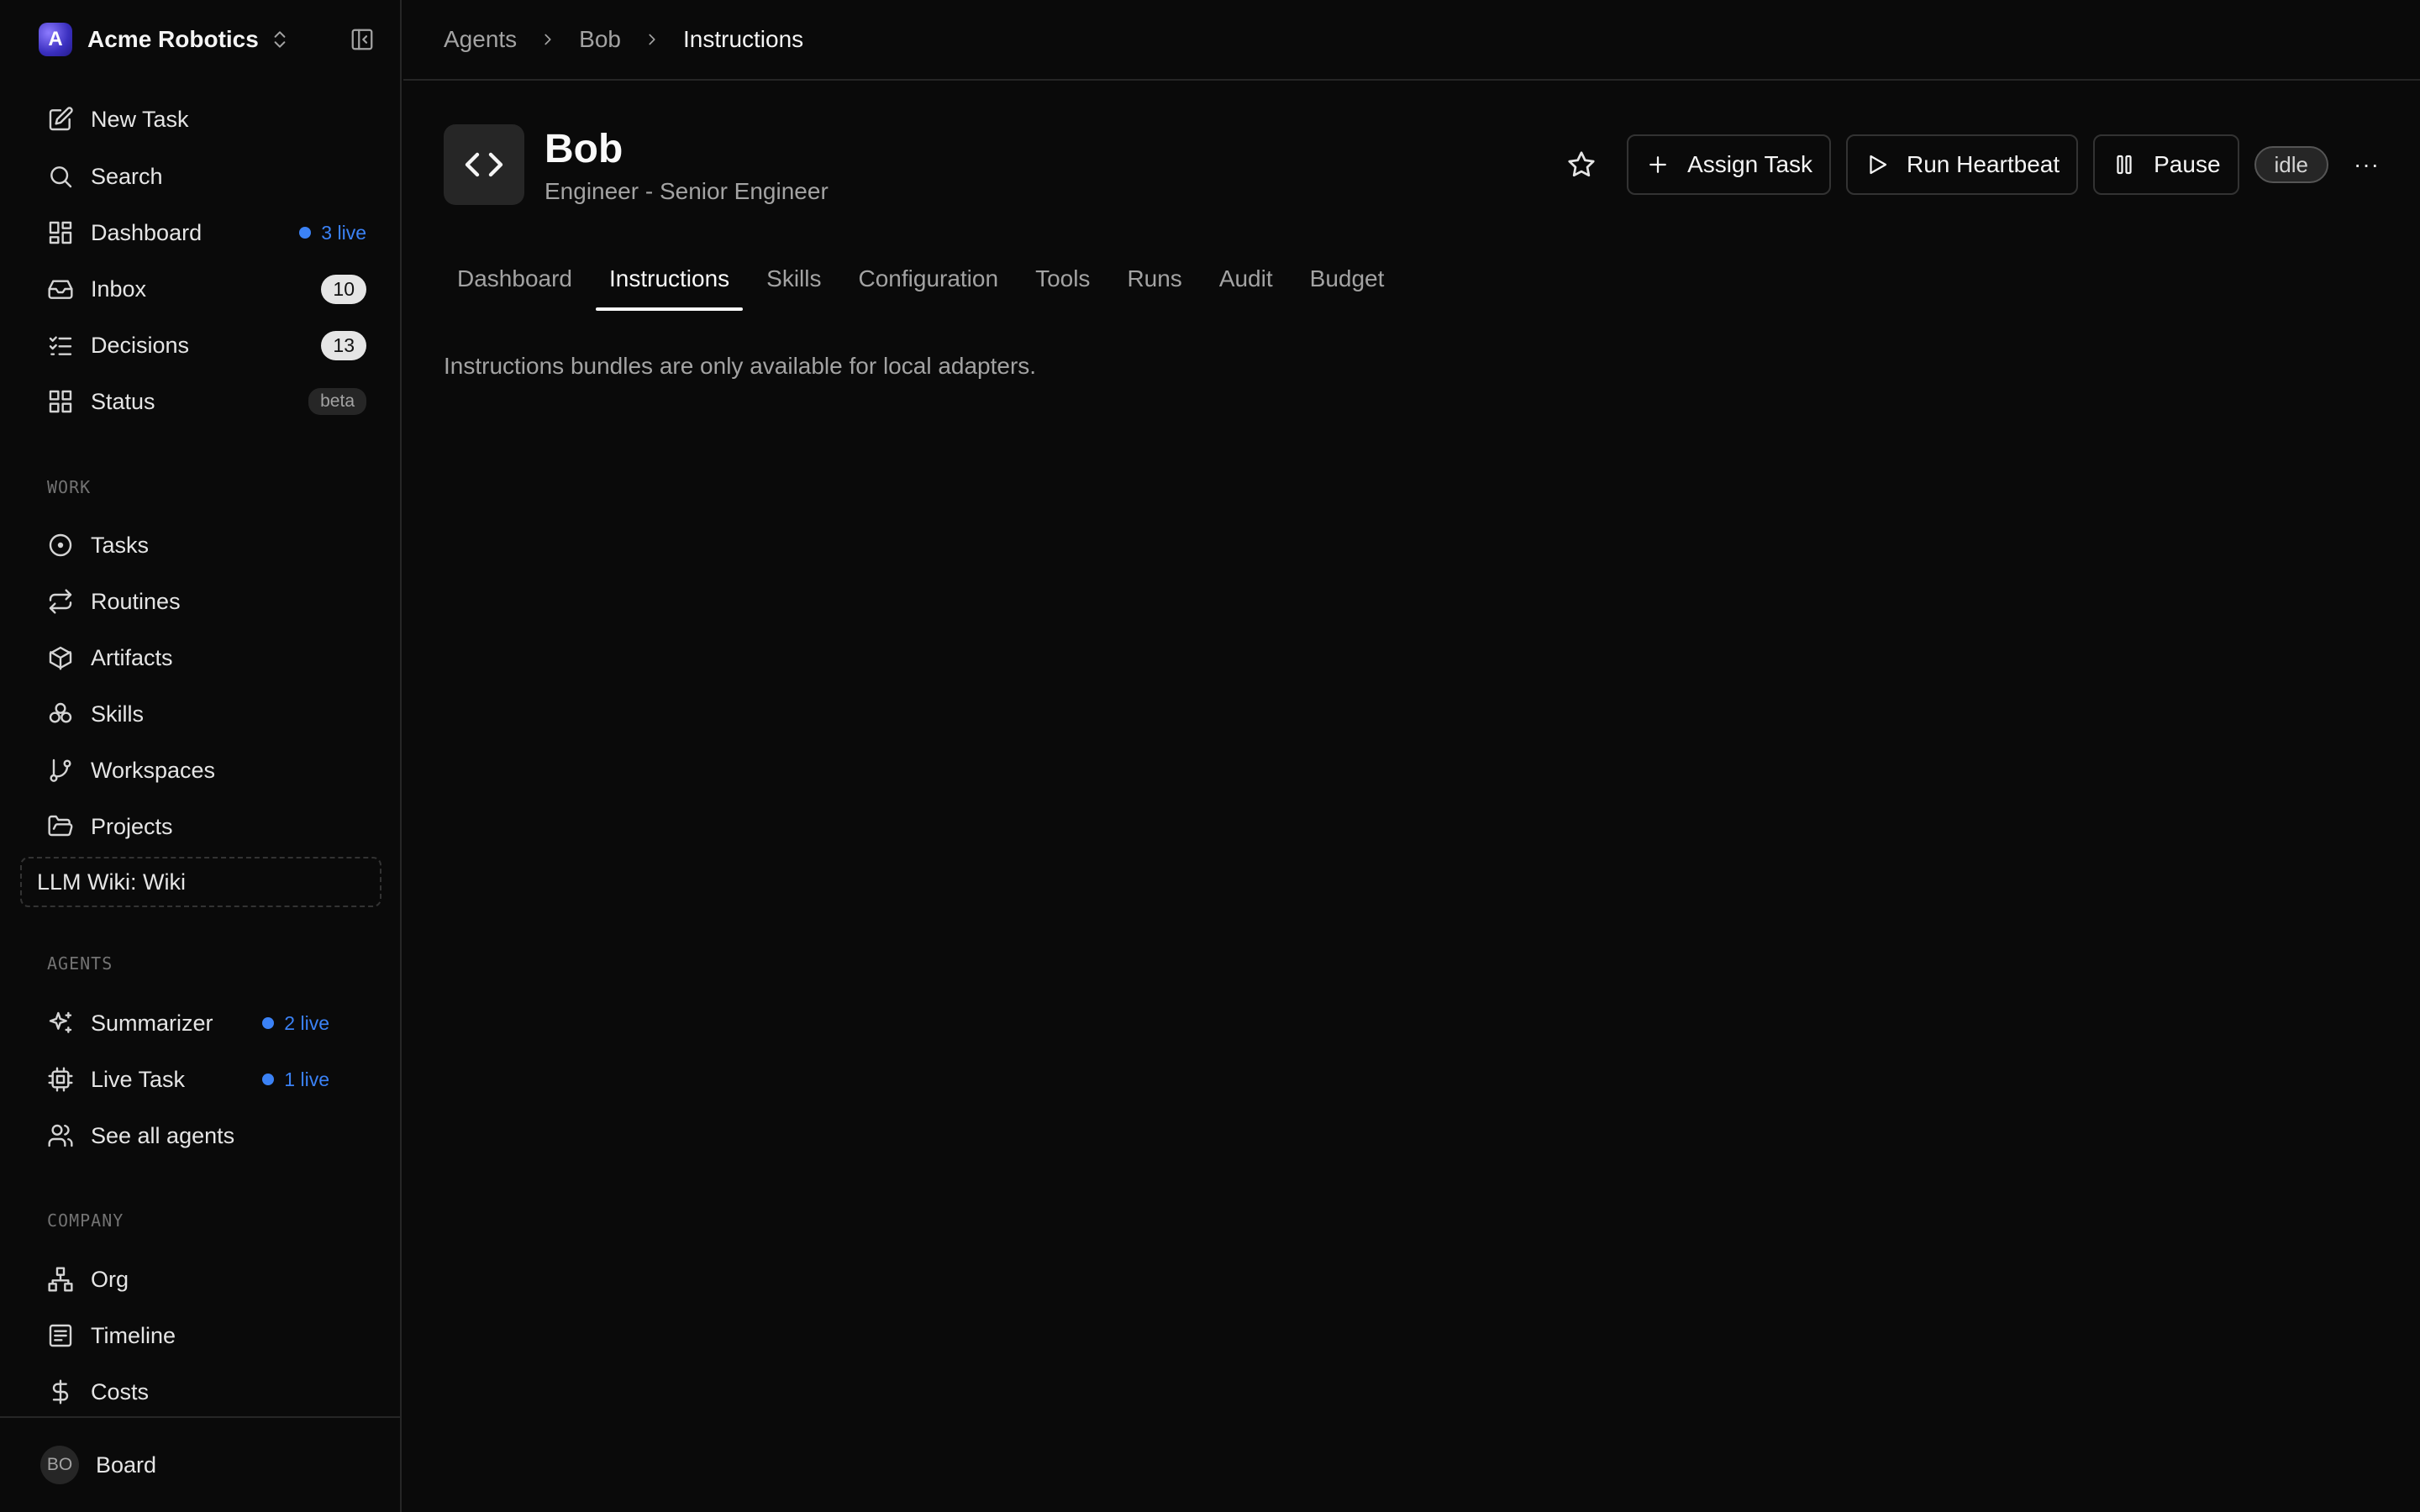  I want to click on avatar: BO, so click(60, 1465).